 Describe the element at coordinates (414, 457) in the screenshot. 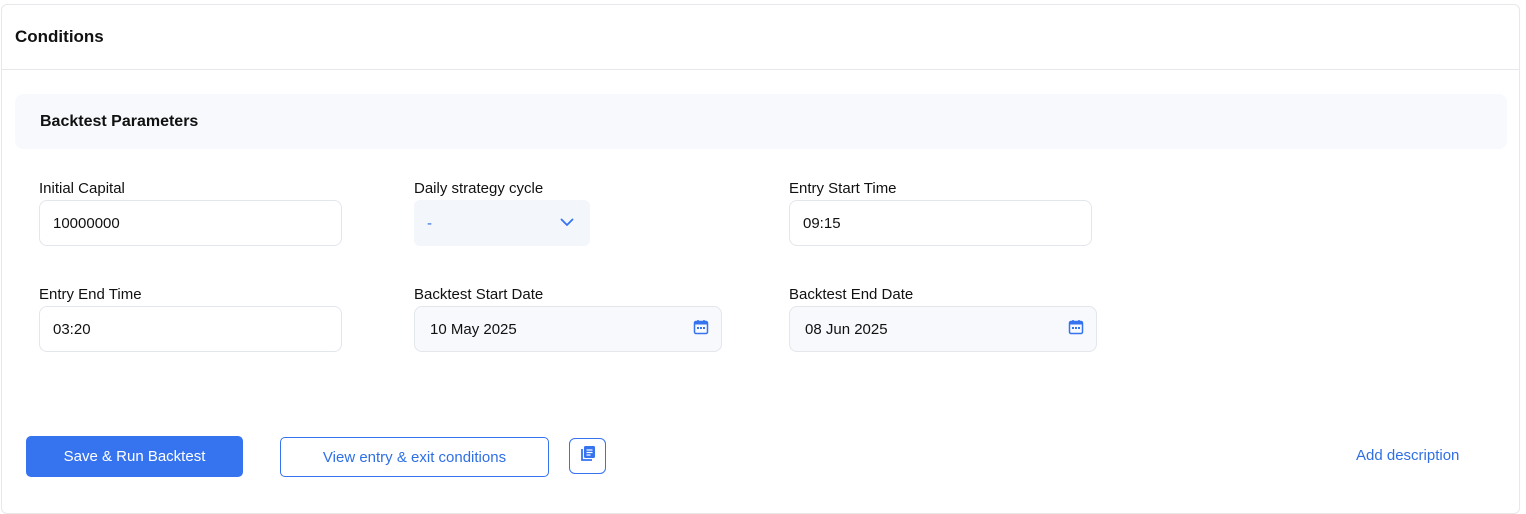

I see `view-entry-exit-conditions-button: View entry & exit conditions` at that location.